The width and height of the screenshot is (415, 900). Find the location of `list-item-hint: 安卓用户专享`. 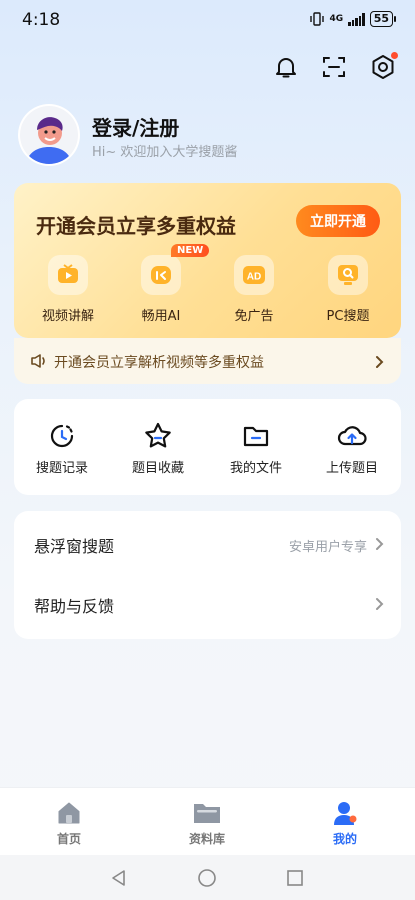

list-item-hint: 安卓用户专享 is located at coordinates (327, 547).